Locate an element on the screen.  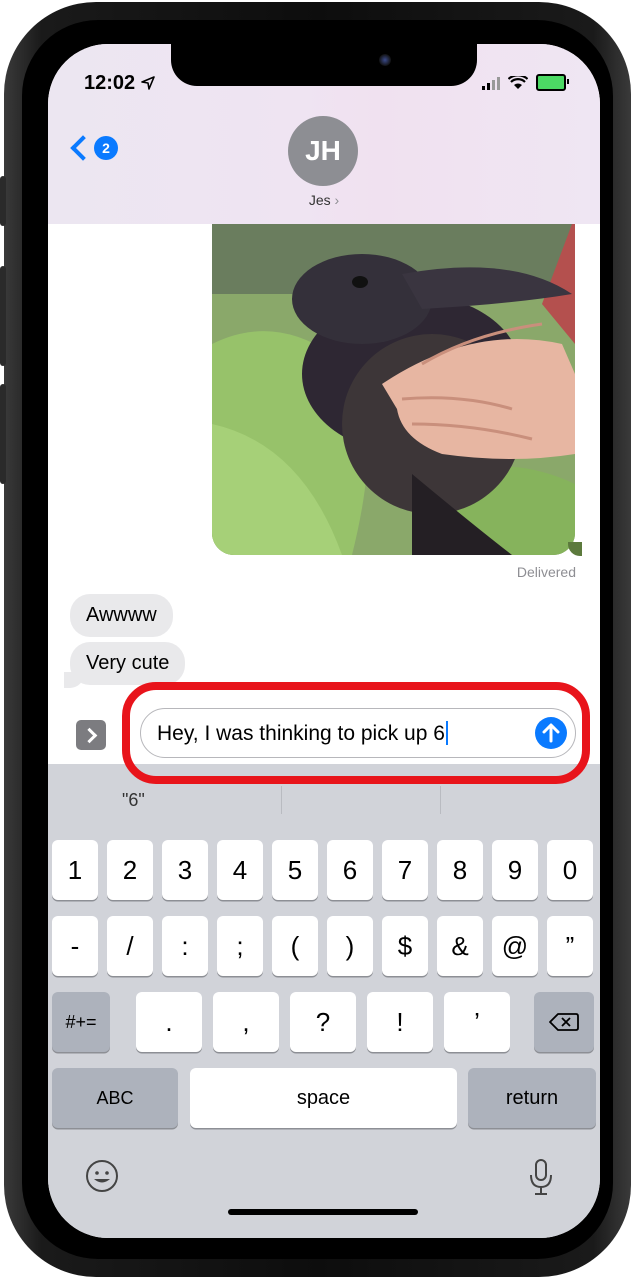
cellular-signal-icon is located at coordinates (491, 83).